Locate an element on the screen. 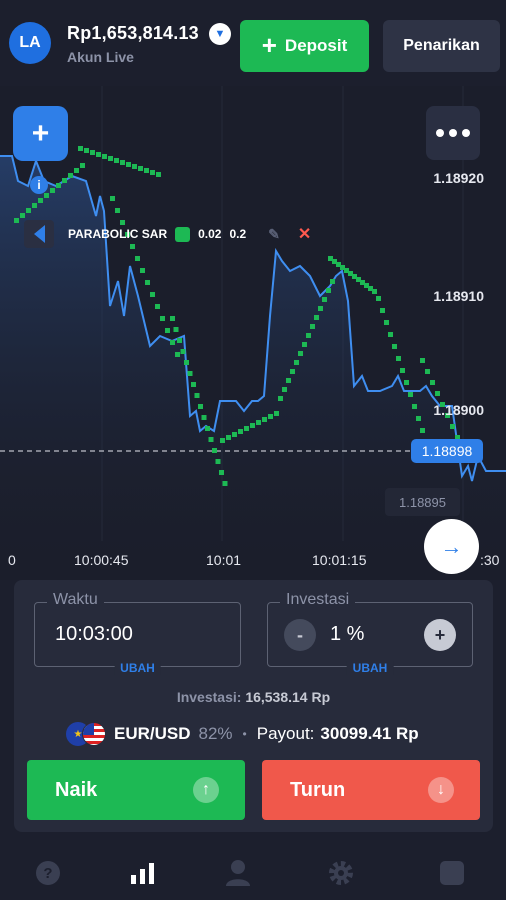 This screenshot has width=506, height=900. investment-change-link: UBAH is located at coordinates (370, 668).